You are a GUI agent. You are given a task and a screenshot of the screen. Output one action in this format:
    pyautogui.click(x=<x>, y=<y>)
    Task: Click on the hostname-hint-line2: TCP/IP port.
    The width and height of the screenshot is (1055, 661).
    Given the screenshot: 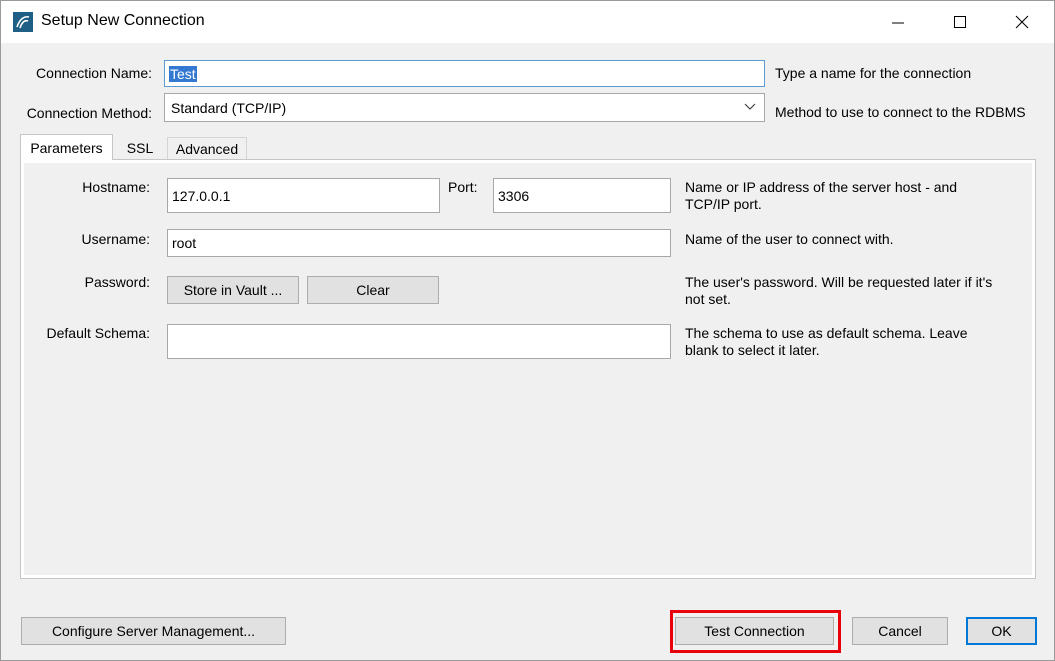 What is the action you would take?
    pyautogui.click(x=723, y=204)
    